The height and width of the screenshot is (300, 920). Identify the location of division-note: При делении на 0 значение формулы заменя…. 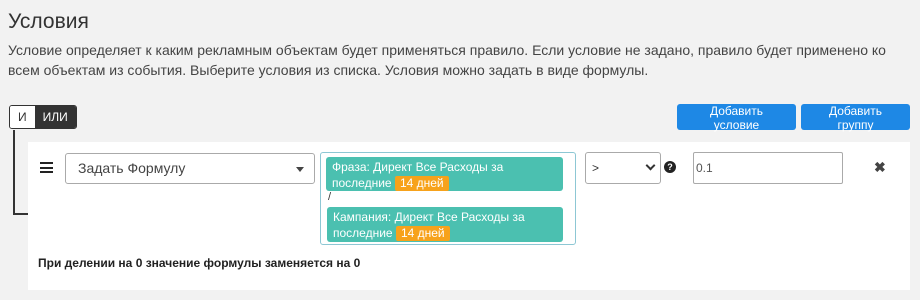
(199, 263).